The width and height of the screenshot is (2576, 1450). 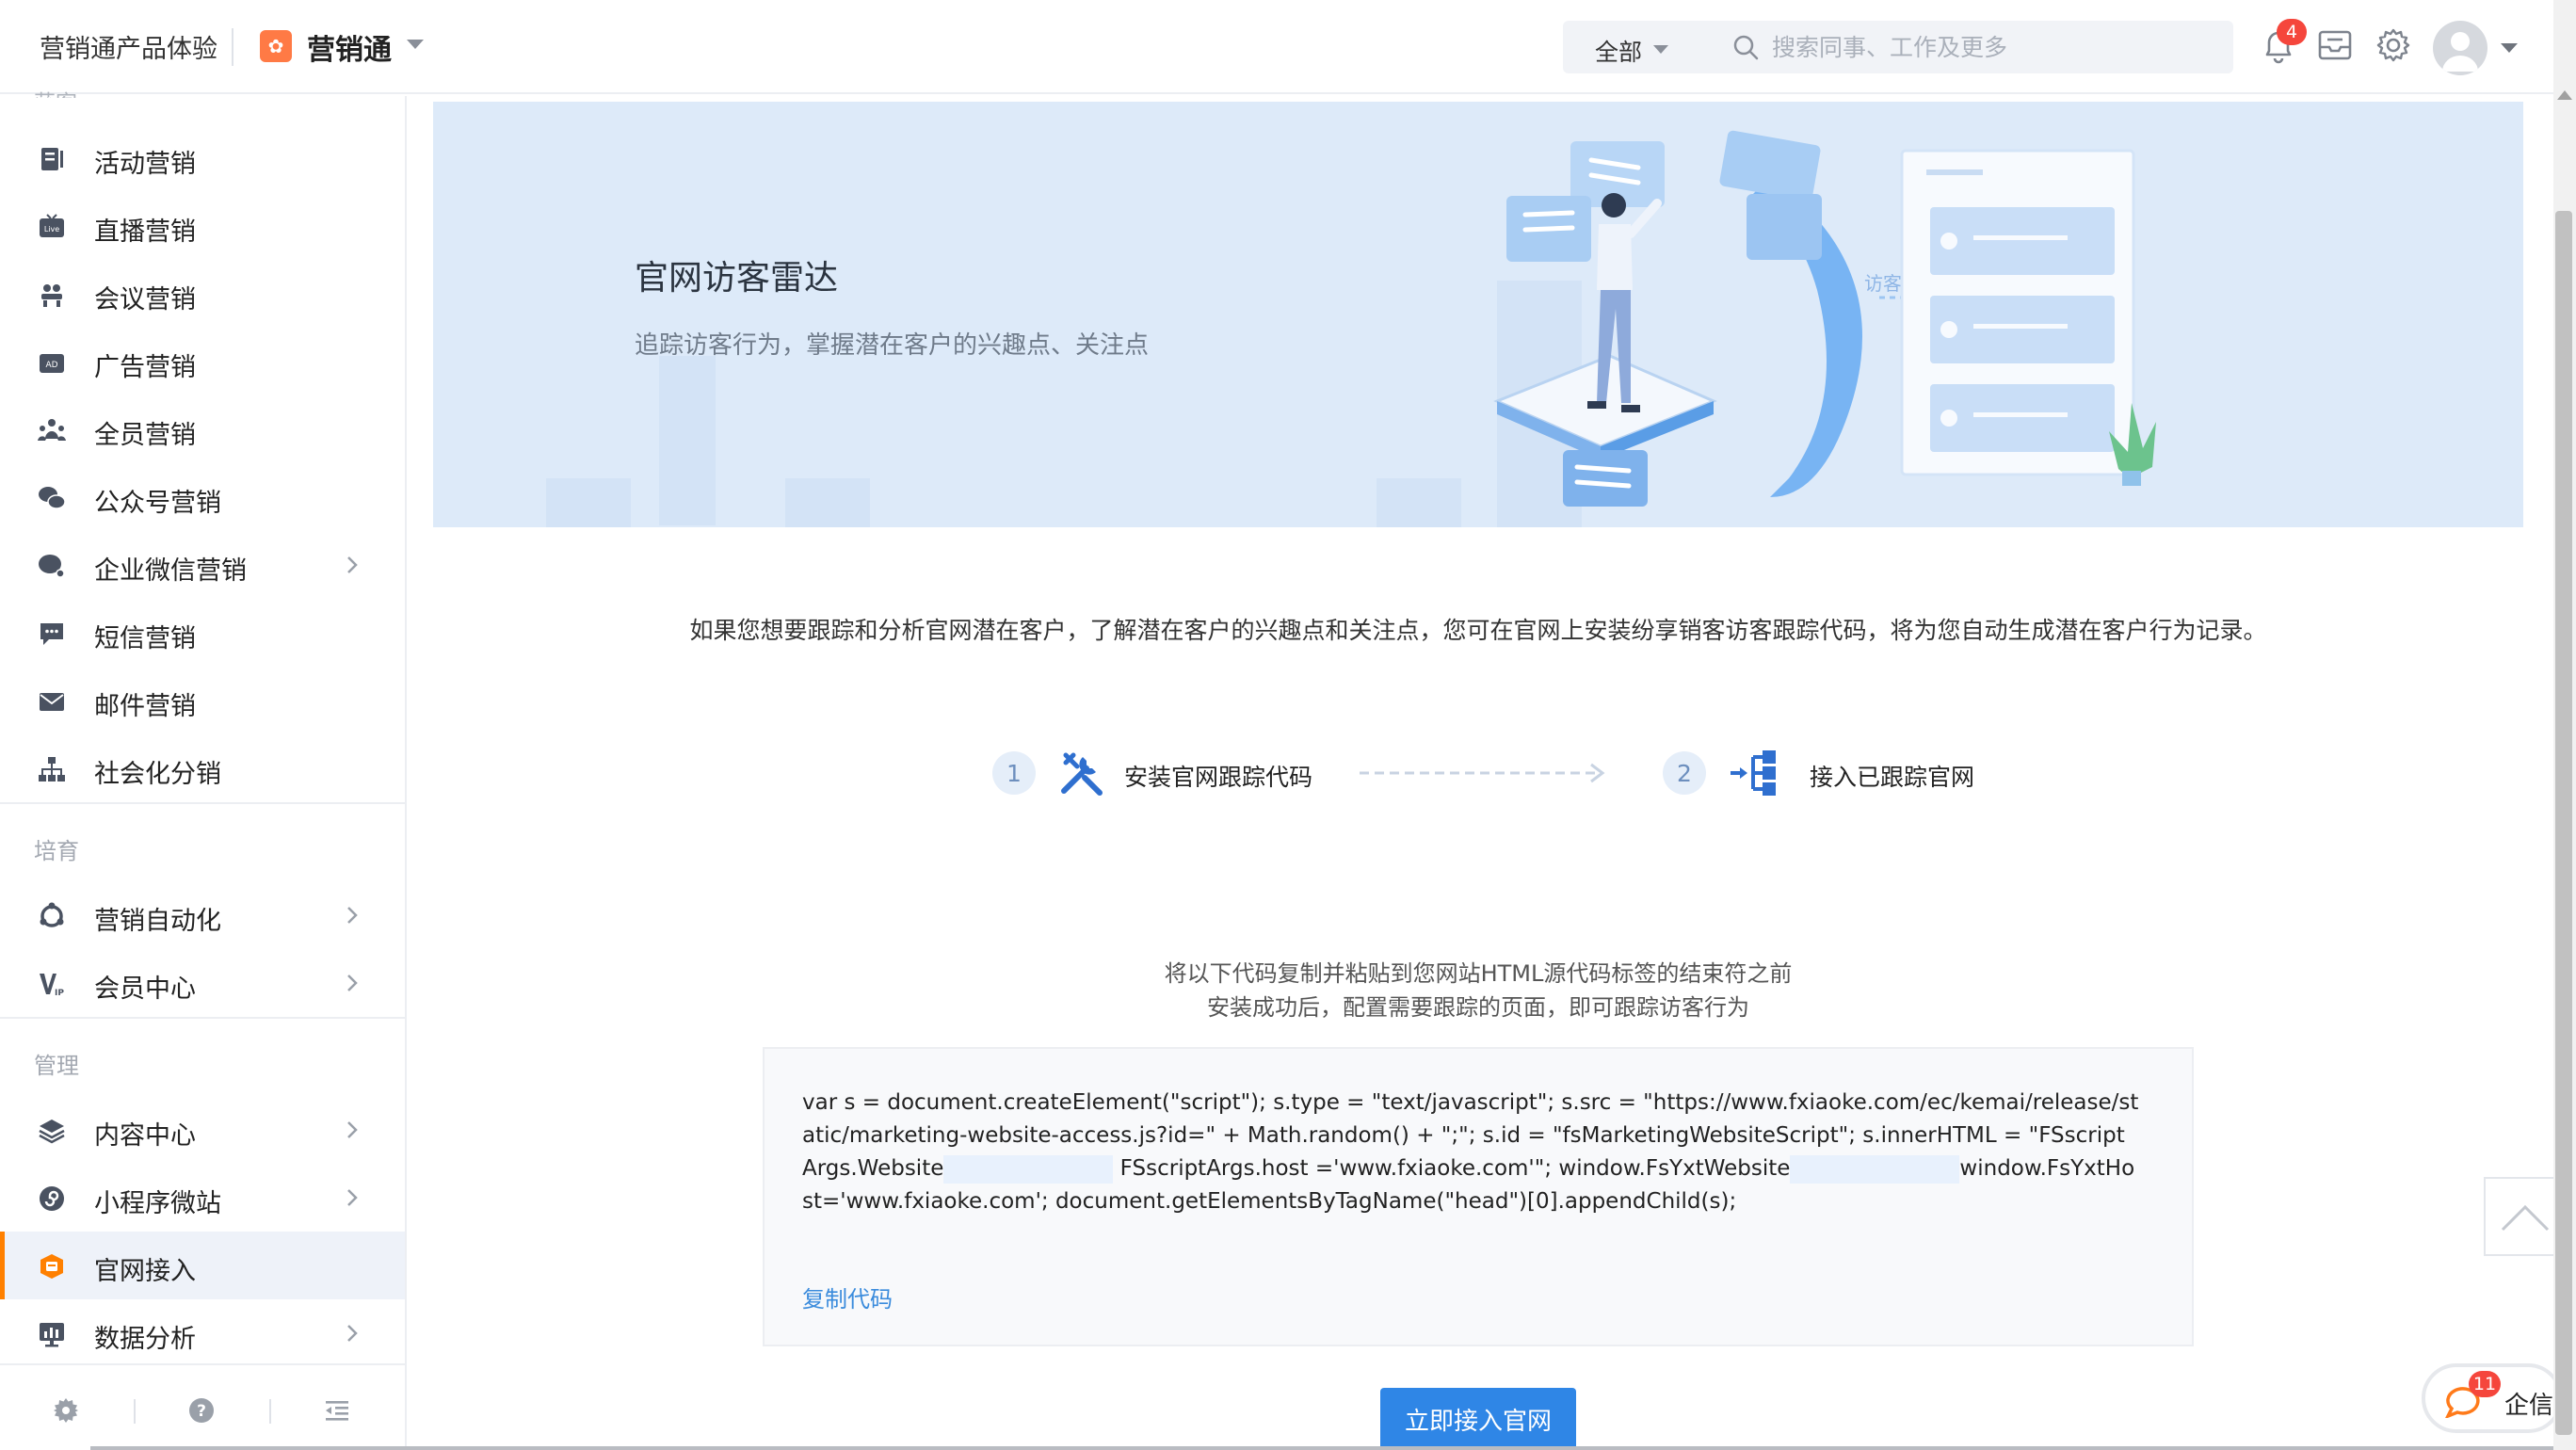 I want to click on search-scope-select: 全部, so click(x=1618, y=51).